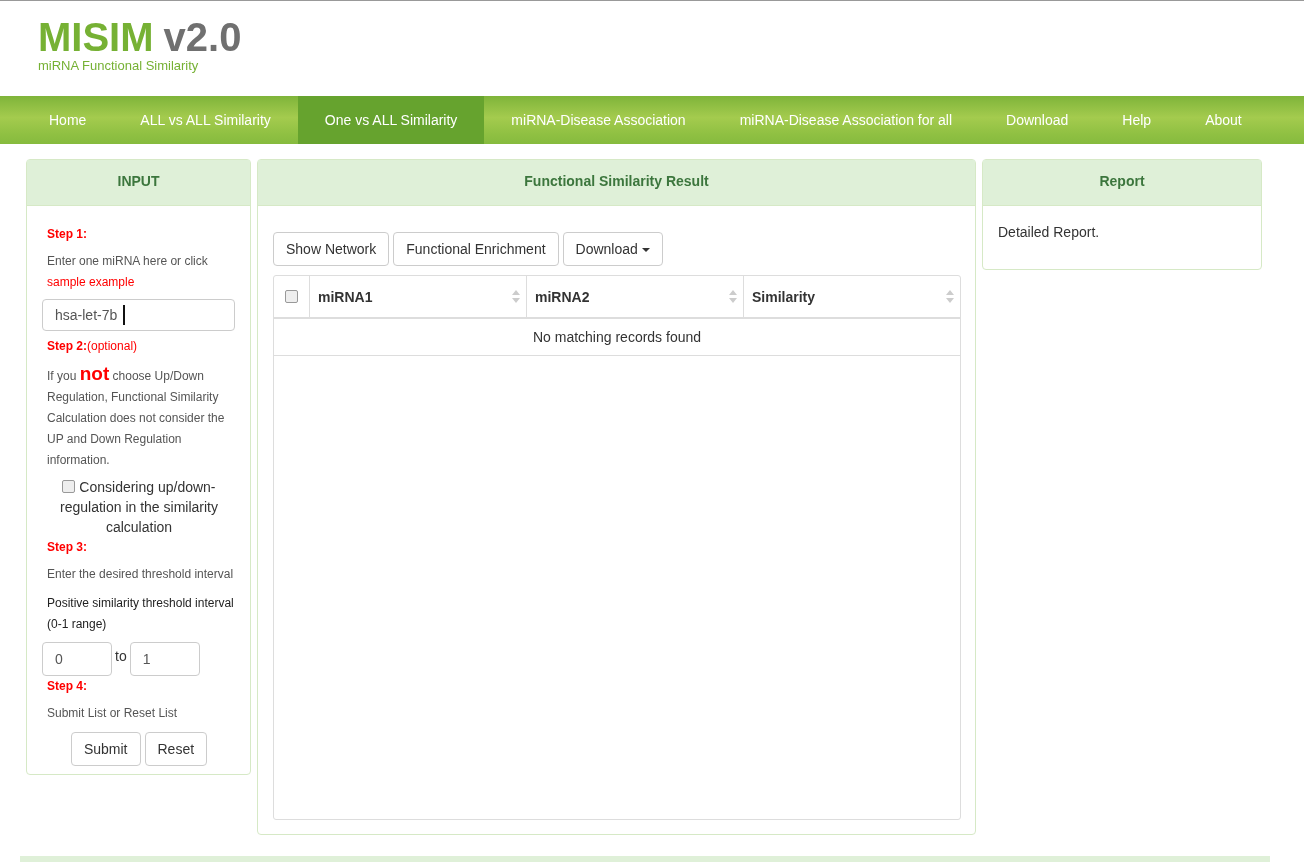  Describe the element at coordinates (616, 183) in the screenshot. I see `panel-title: Functional Similarity Result` at that location.